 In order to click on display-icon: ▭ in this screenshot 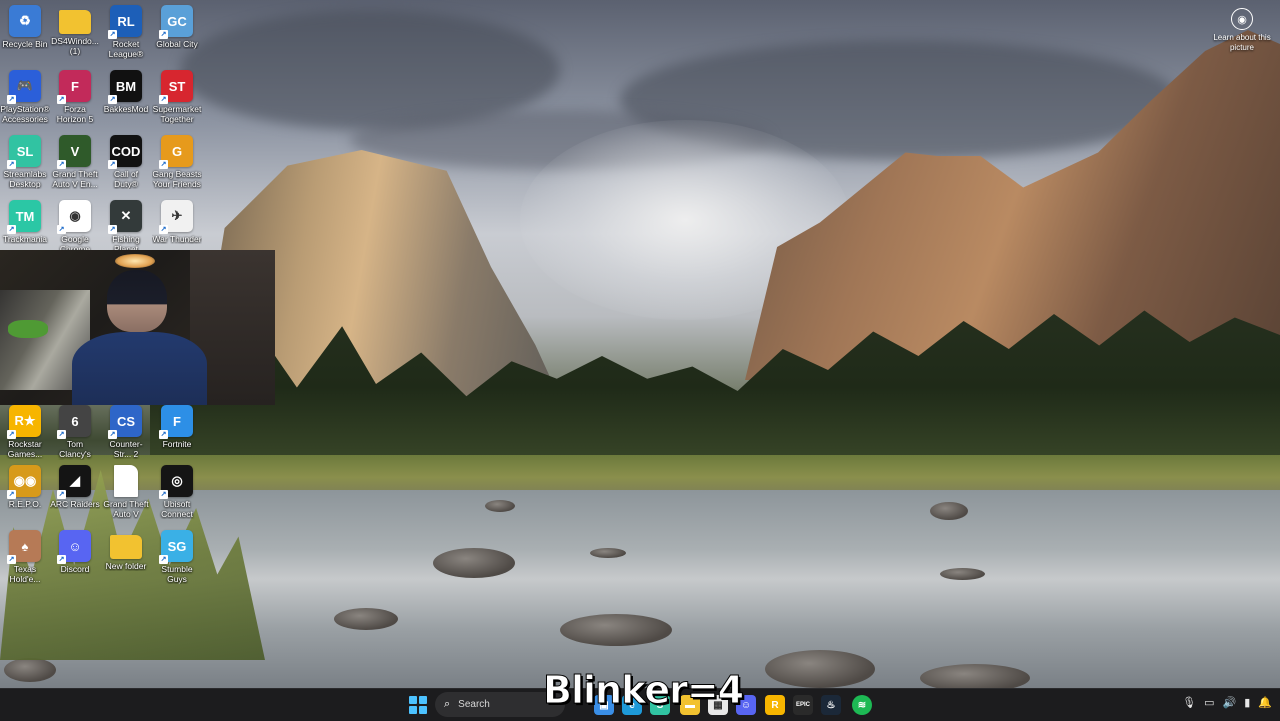, I will do `click(1209, 702)`.